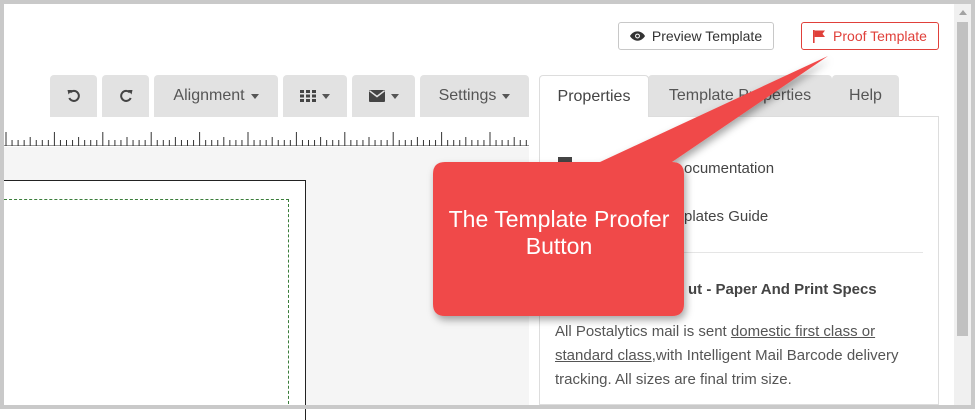  Describe the element at coordinates (726, 216) in the screenshot. I see `templates-guide-link: plates Guide` at that location.